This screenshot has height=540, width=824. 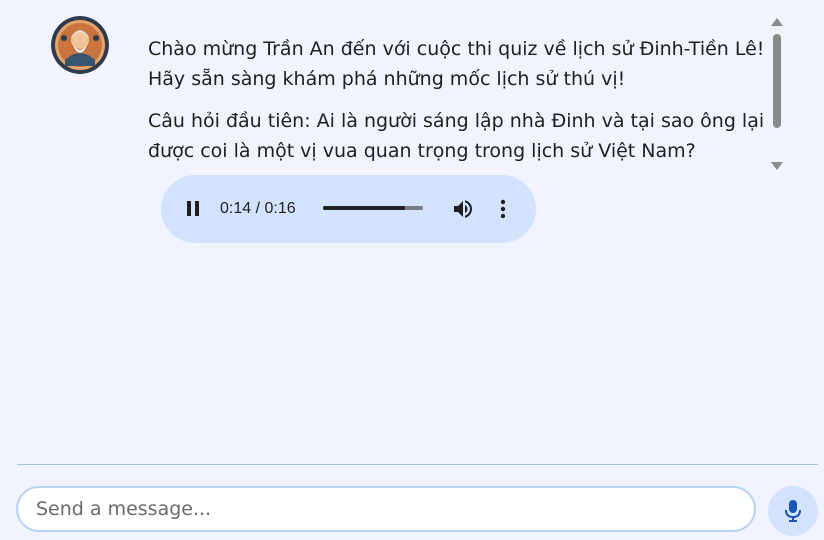 I want to click on scrollbar-thumb, so click(x=777, y=81).